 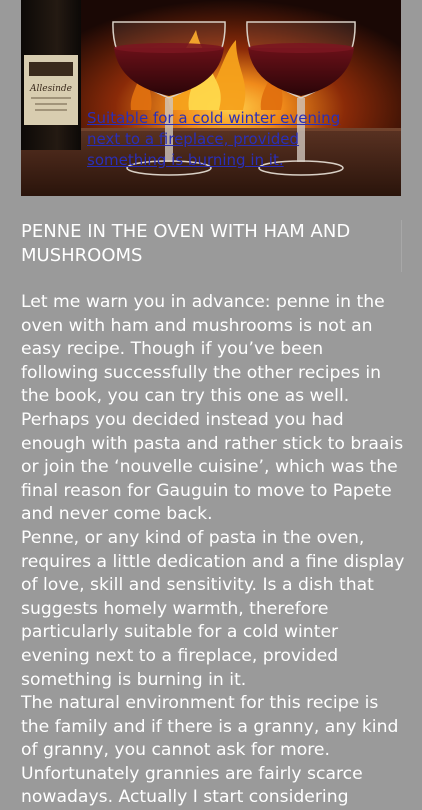 I want to click on recipe-header: PENNE IN THE OVEN WITH HAM AND MUSHROOMS, so click(x=211, y=246).